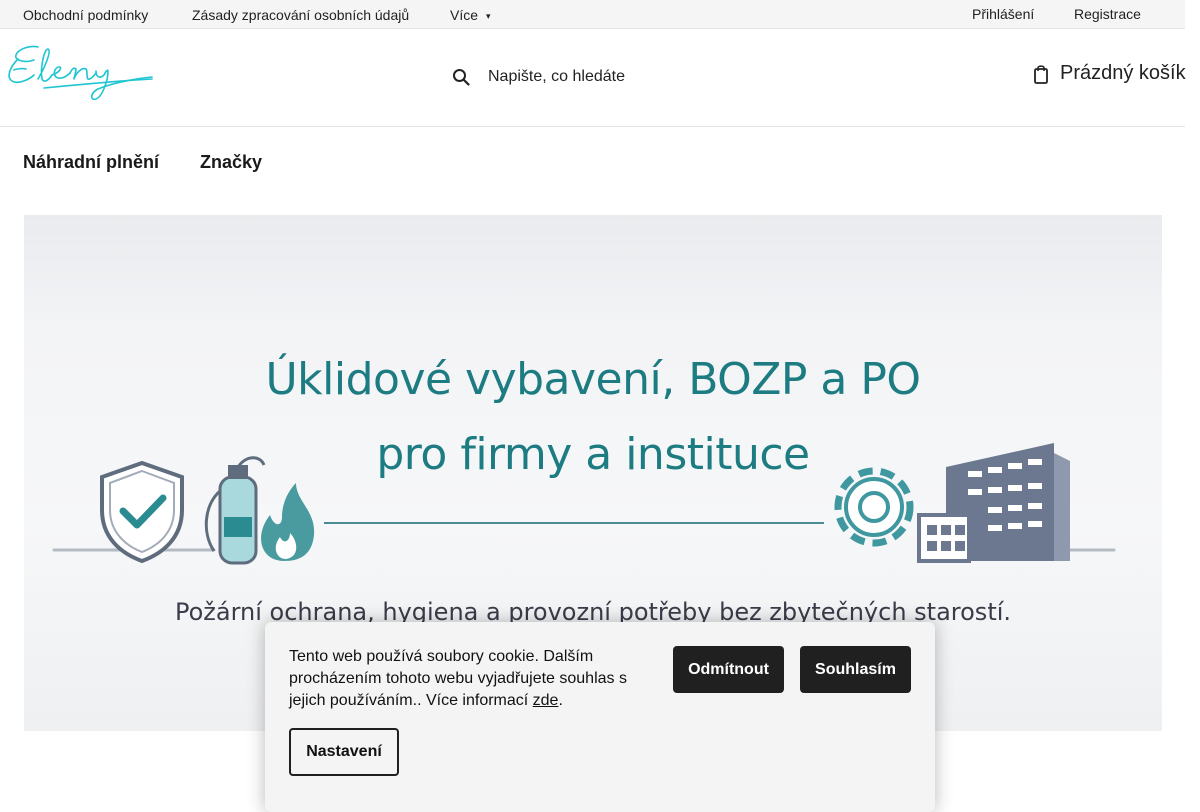  I want to click on nav-item-replacement-fulfillment: Náhradní plnění, so click(91, 162).